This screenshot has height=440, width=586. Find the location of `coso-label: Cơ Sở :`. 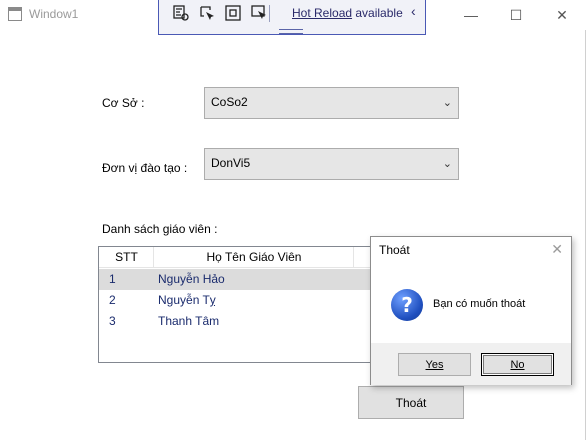

coso-label: Cơ Sở : is located at coordinates (123, 103).